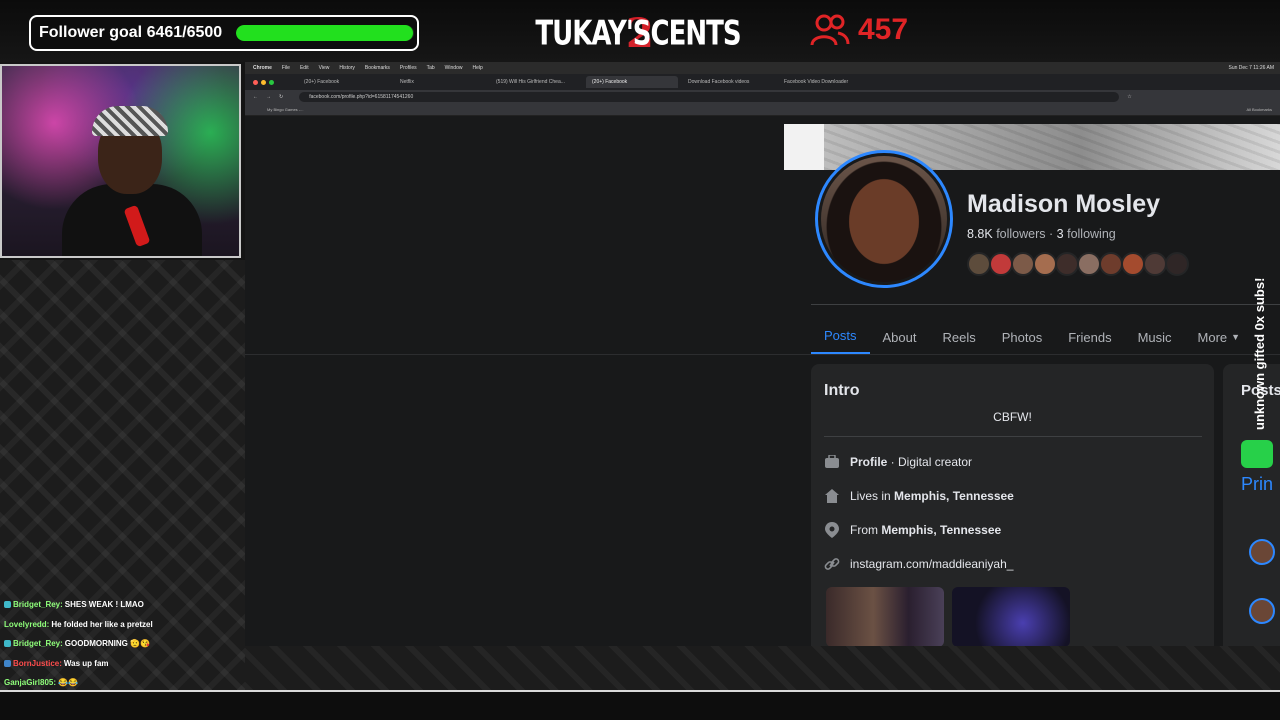  I want to click on intro-profile-label: Profile, so click(869, 462).